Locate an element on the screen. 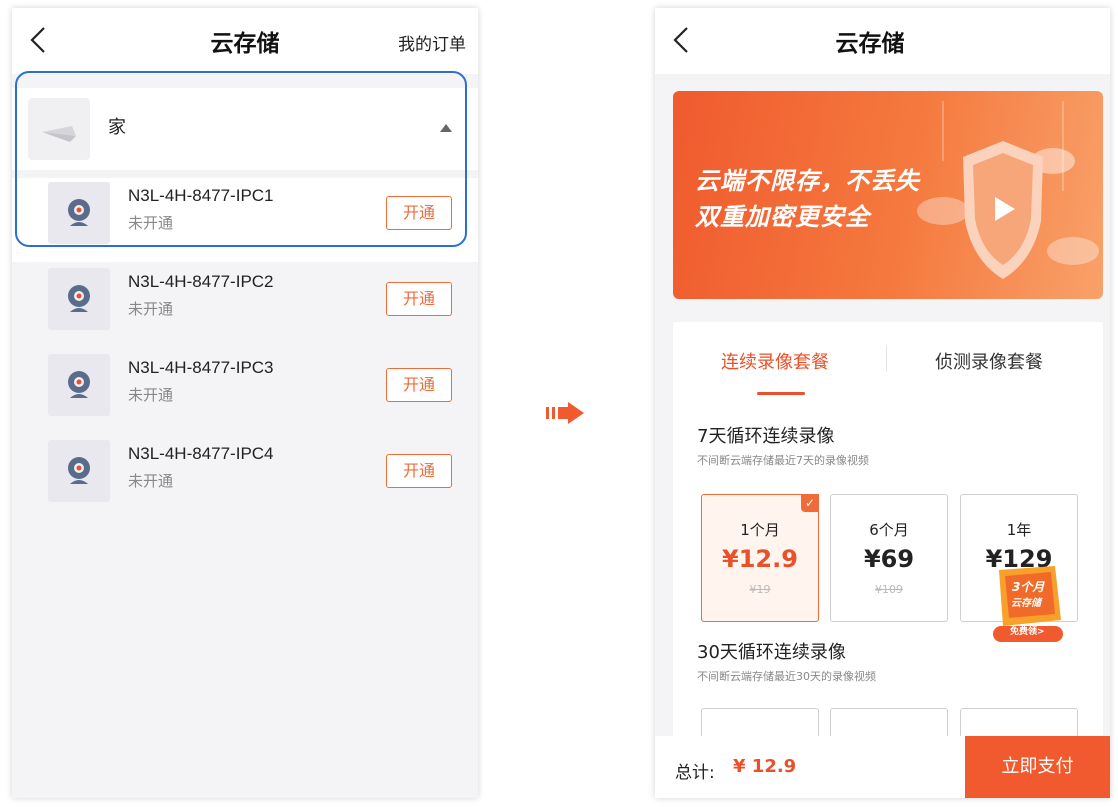 Image resolution: width=1118 pixels, height=807 pixels. badge-text-product: 云存储 is located at coordinates (1026, 603).